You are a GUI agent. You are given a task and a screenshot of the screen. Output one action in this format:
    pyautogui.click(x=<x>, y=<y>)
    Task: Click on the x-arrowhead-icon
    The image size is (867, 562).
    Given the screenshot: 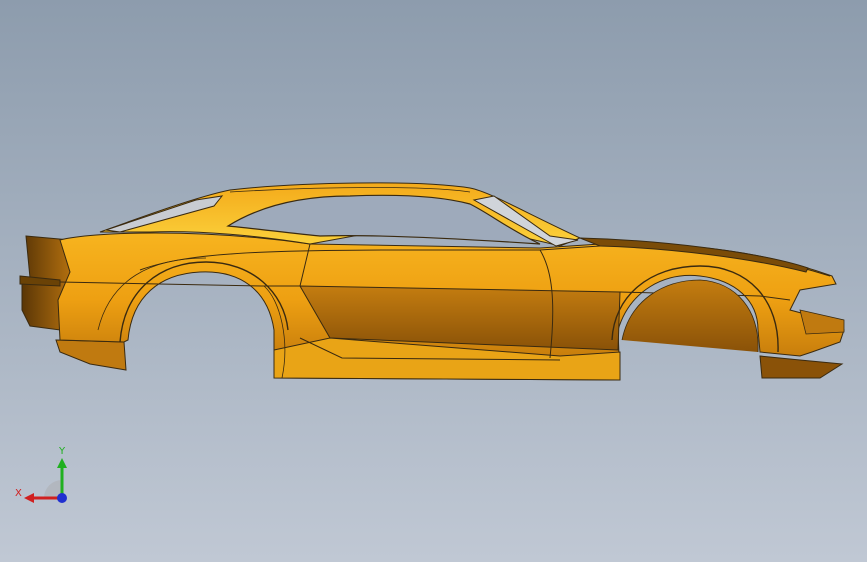 What is the action you would take?
    pyautogui.click(x=29, y=498)
    